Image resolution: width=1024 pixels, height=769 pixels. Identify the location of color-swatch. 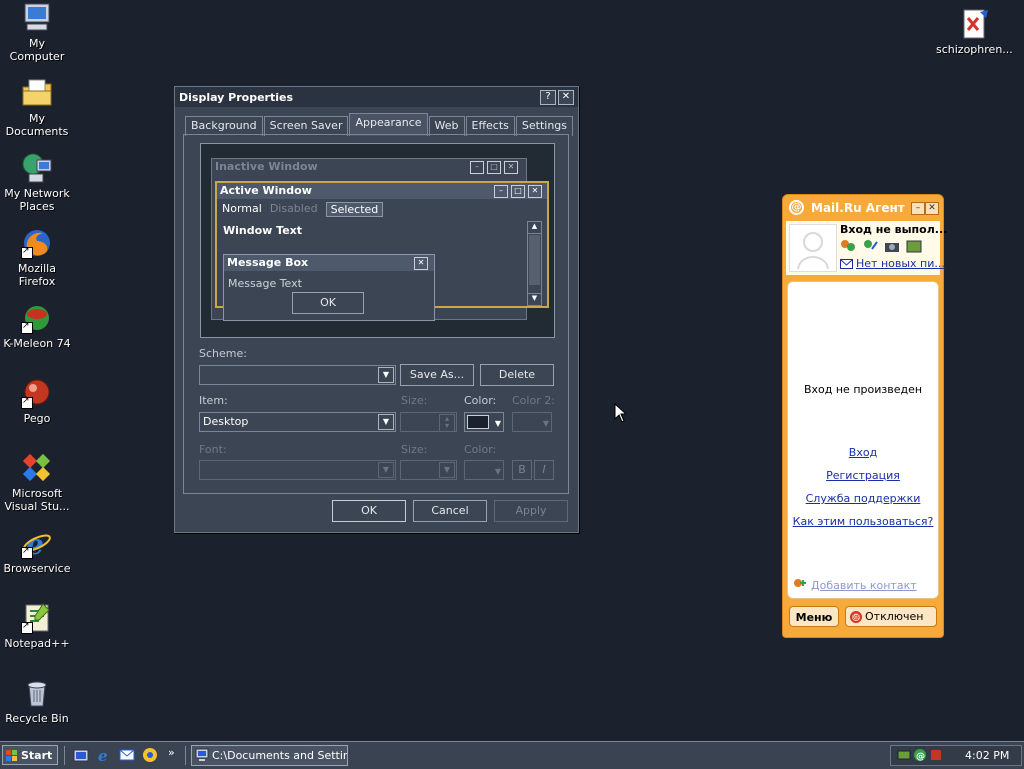
(478, 422).